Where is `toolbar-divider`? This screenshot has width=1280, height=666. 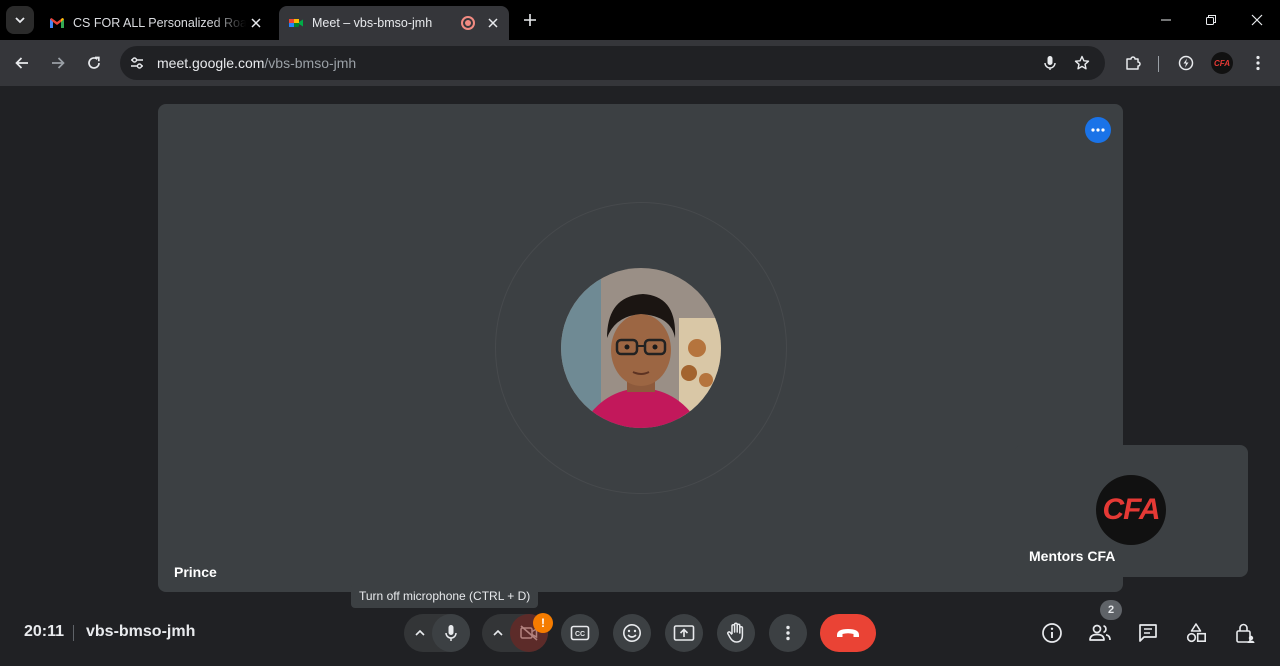 toolbar-divider is located at coordinates (1158, 64).